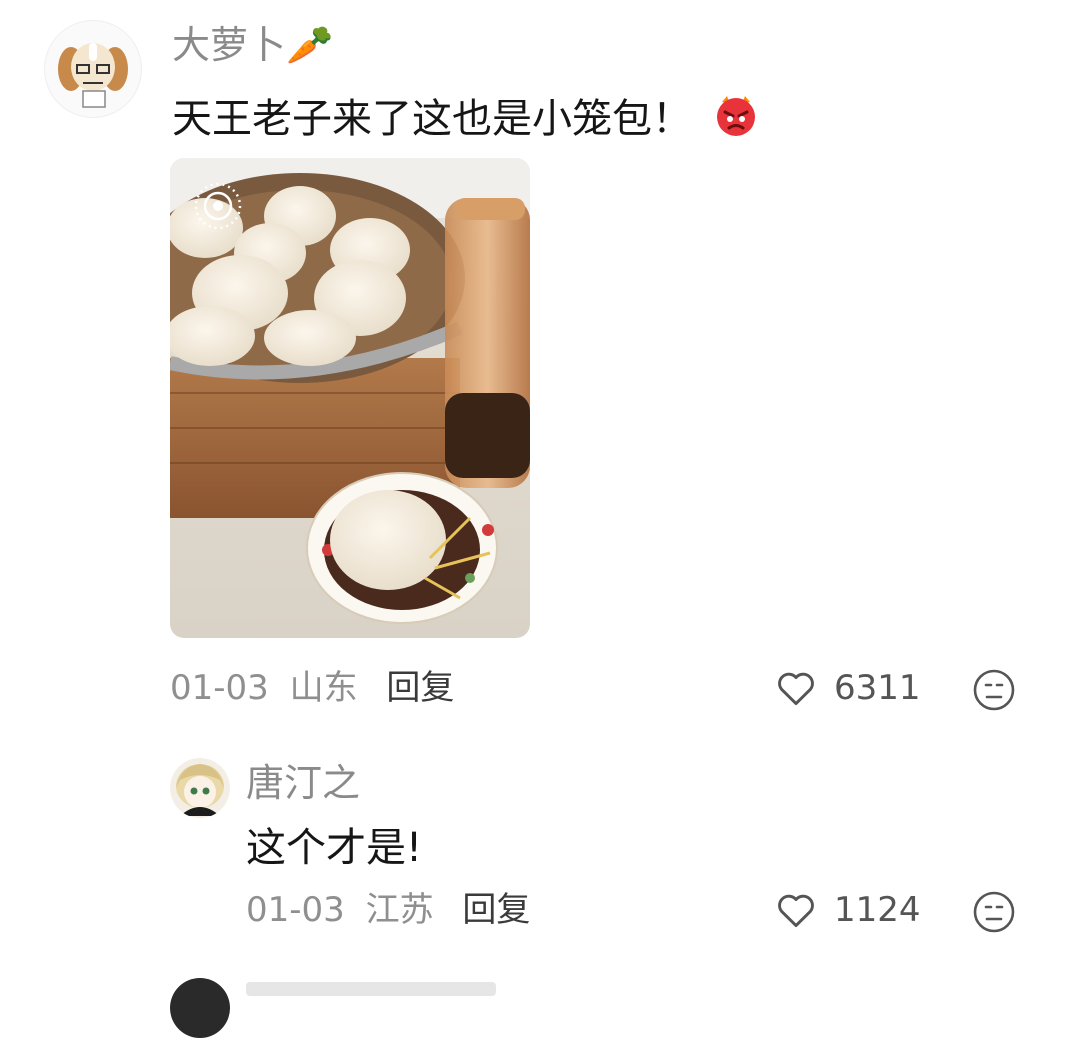 Image resolution: width=1079 pixels, height=1038 pixels. What do you see at coordinates (877, 688) in the screenshot?
I see `like-count: 6311` at bounding box center [877, 688].